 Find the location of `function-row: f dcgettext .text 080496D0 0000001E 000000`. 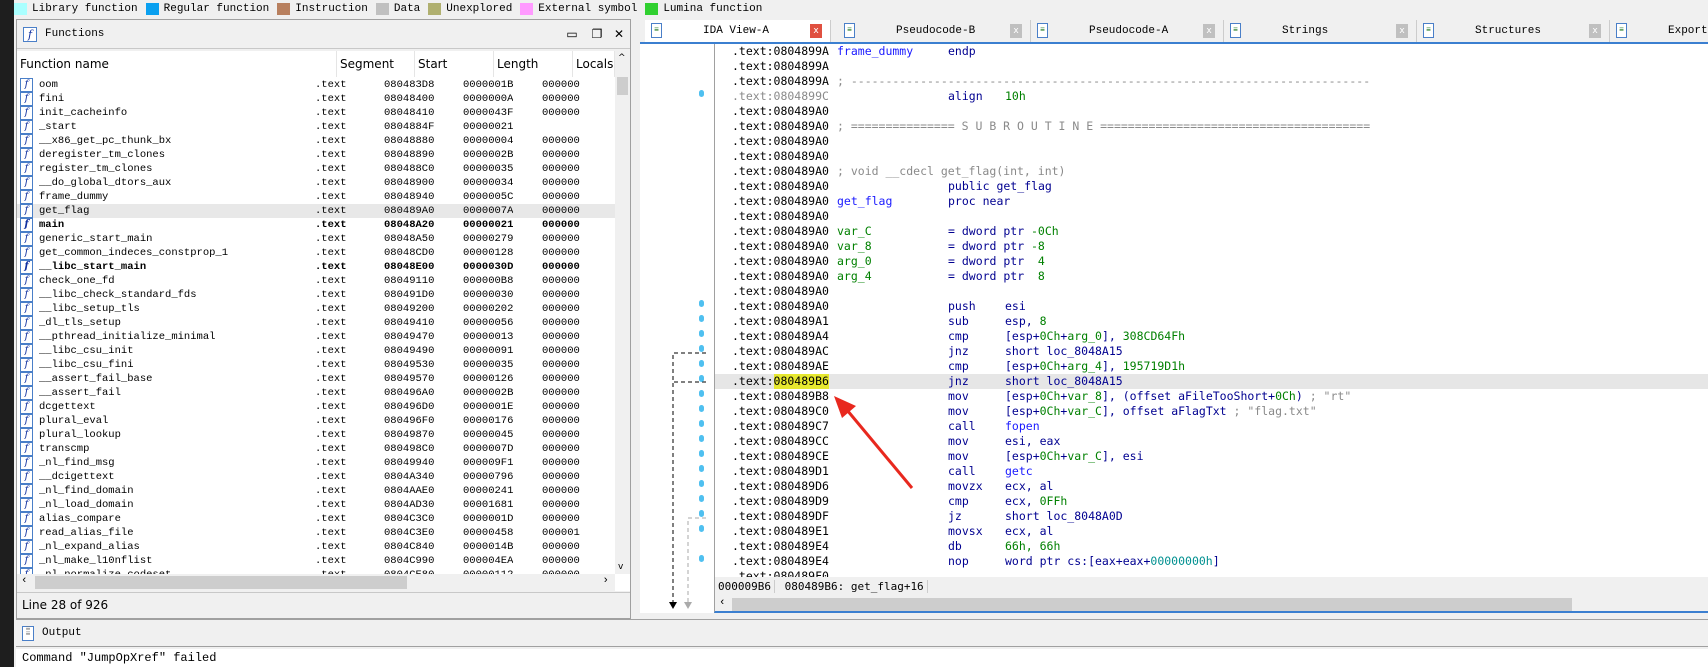

function-row: f dcgettext .text 080496D0 0000001E 000000 is located at coordinates (316, 407).